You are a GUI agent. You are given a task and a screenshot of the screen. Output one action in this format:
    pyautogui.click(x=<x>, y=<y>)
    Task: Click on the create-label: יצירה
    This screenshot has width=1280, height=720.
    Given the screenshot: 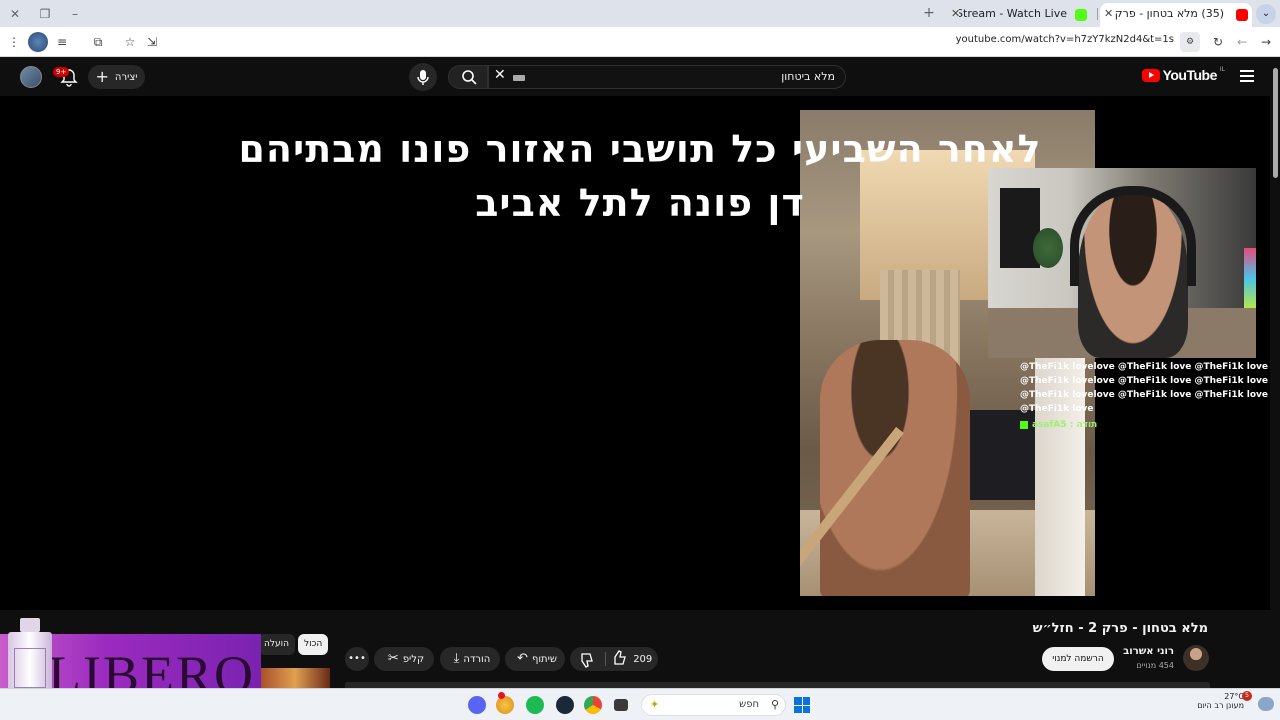 What is the action you would take?
    pyautogui.click(x=126, y=77)
    